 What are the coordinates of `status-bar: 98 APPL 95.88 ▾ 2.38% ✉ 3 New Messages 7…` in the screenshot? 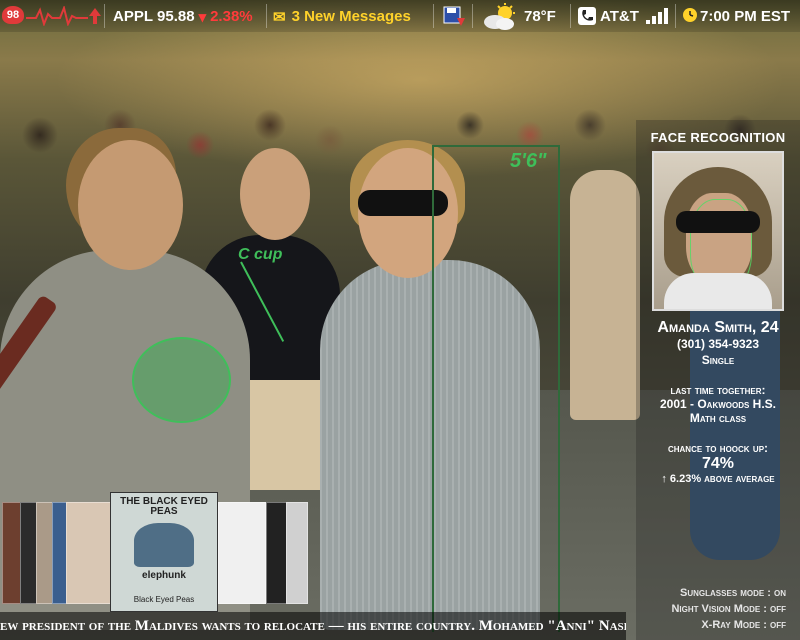 It's located at (400, 16).